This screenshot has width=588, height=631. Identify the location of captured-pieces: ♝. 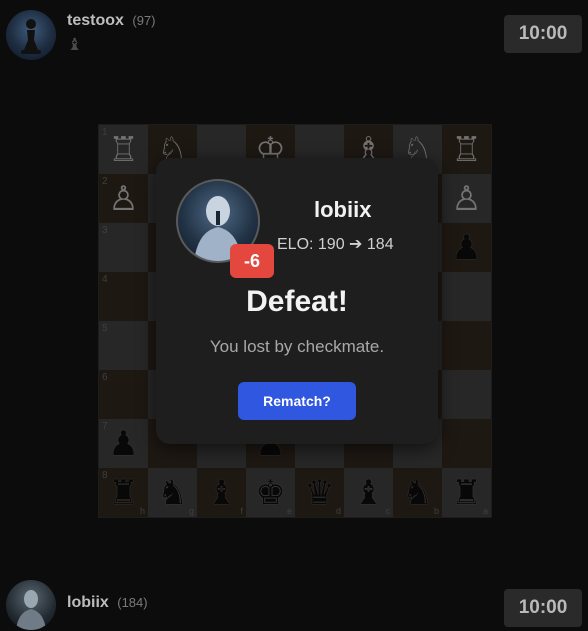
(75, 44).